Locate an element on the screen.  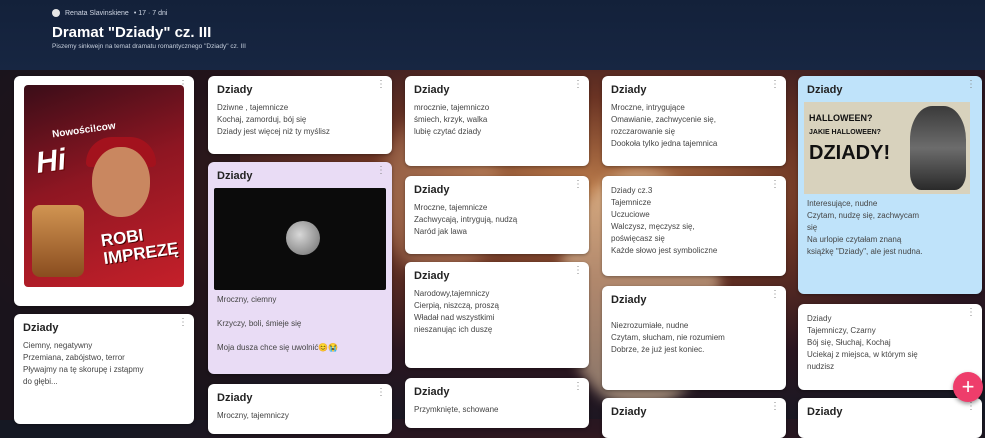
moon-image is located at coordinates (300, 239).